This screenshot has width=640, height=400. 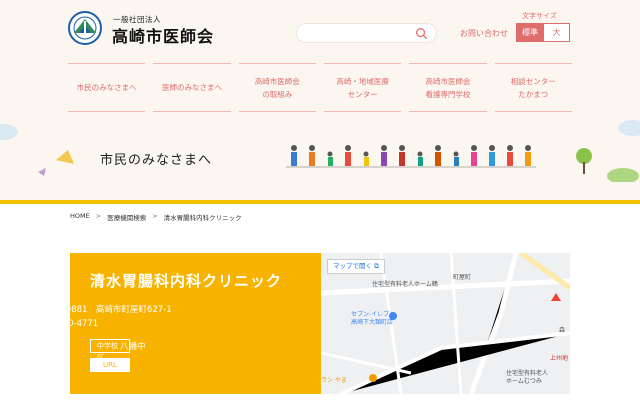 What do you see at coordinates (623, 175) in the screenshot?
I see `bush-illustration` at bounding box center [623, 175].